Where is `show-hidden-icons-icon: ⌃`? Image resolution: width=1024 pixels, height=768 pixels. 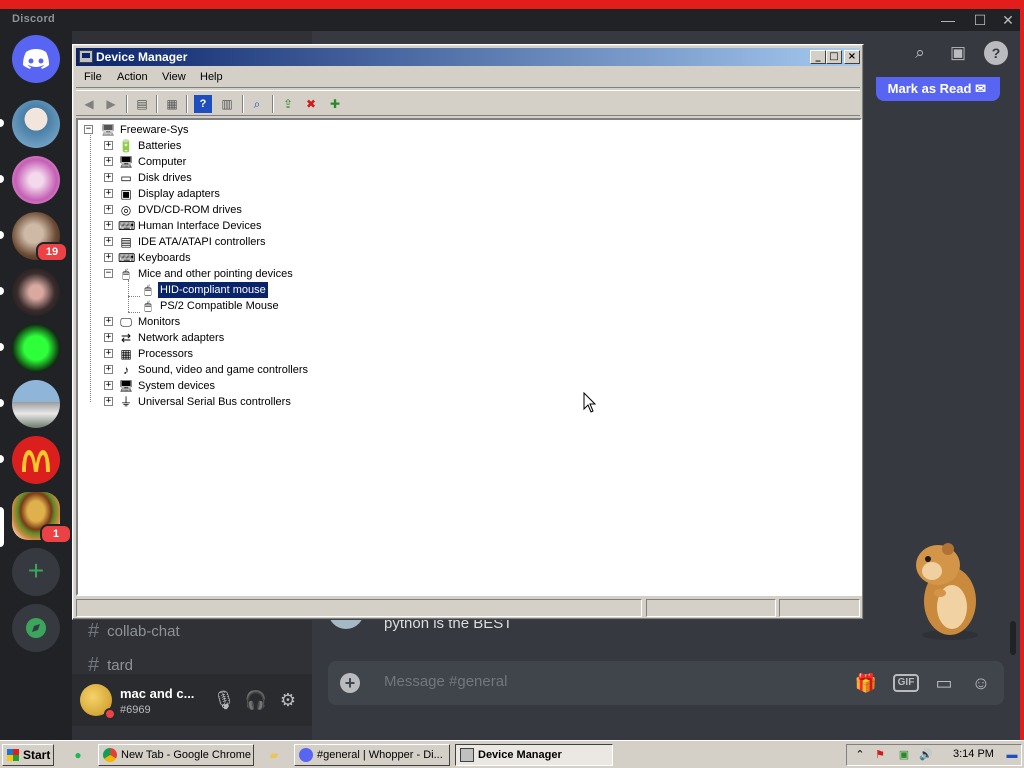
show-hidden-icons-icon: ⌃ is located at coordinates (860, 755).